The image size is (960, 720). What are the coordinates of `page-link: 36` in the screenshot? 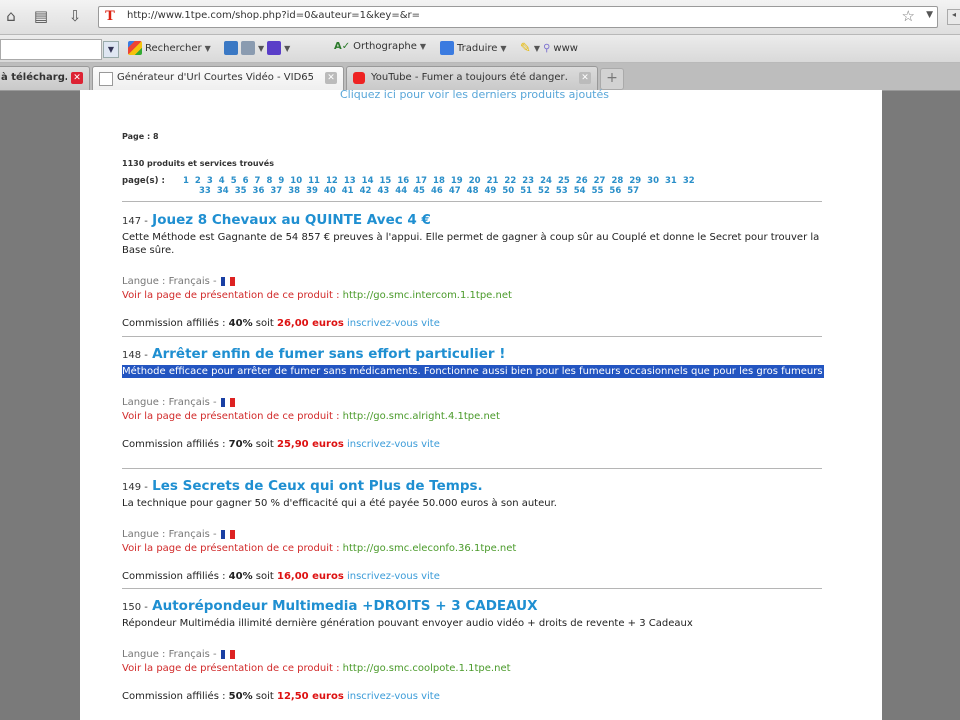 It's located at (259, 191).